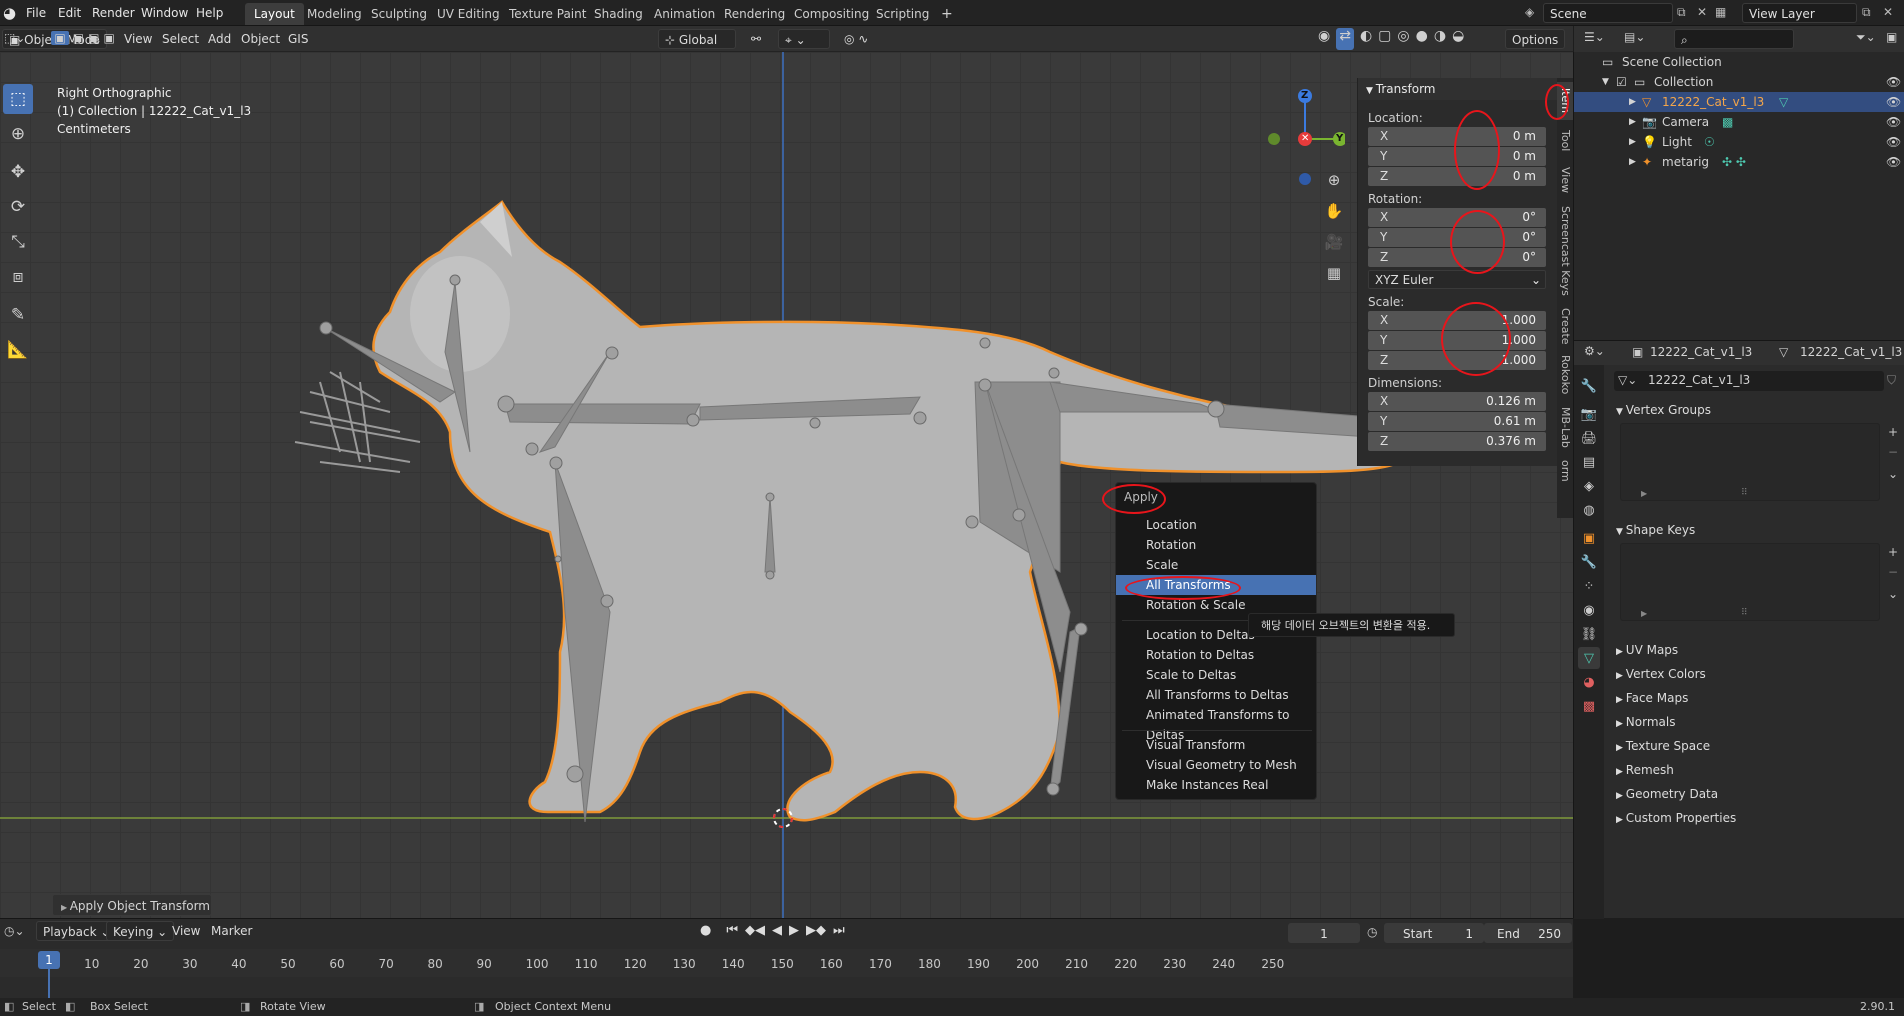 The height and width of the screenshot is (1016, 1904). What do you see at coordinates (1621, 82) in the screenshot?
I see `checkbox-icon: ☑` at bounding box center [1621, 82].